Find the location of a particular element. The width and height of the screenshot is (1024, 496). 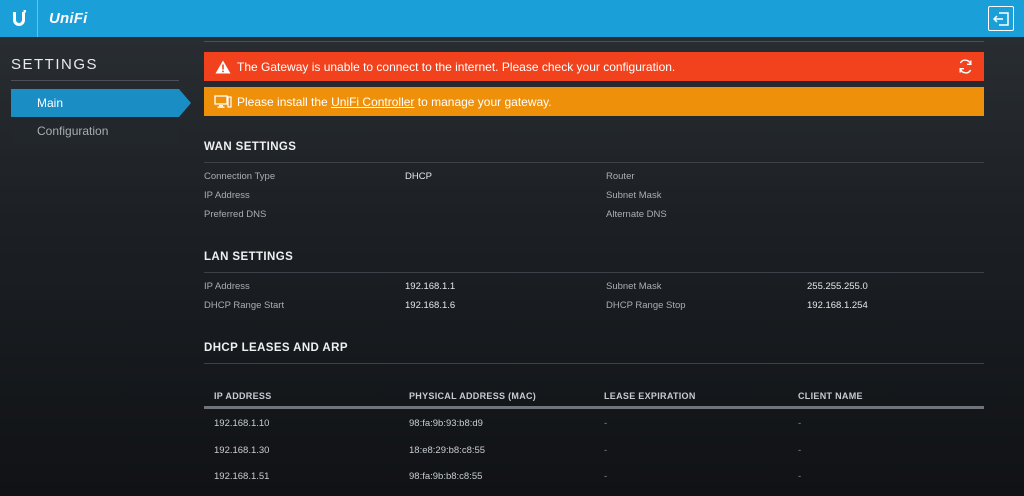

lan-range-stop-value: 192.168.1.254 is located at coordinates (837, 305).